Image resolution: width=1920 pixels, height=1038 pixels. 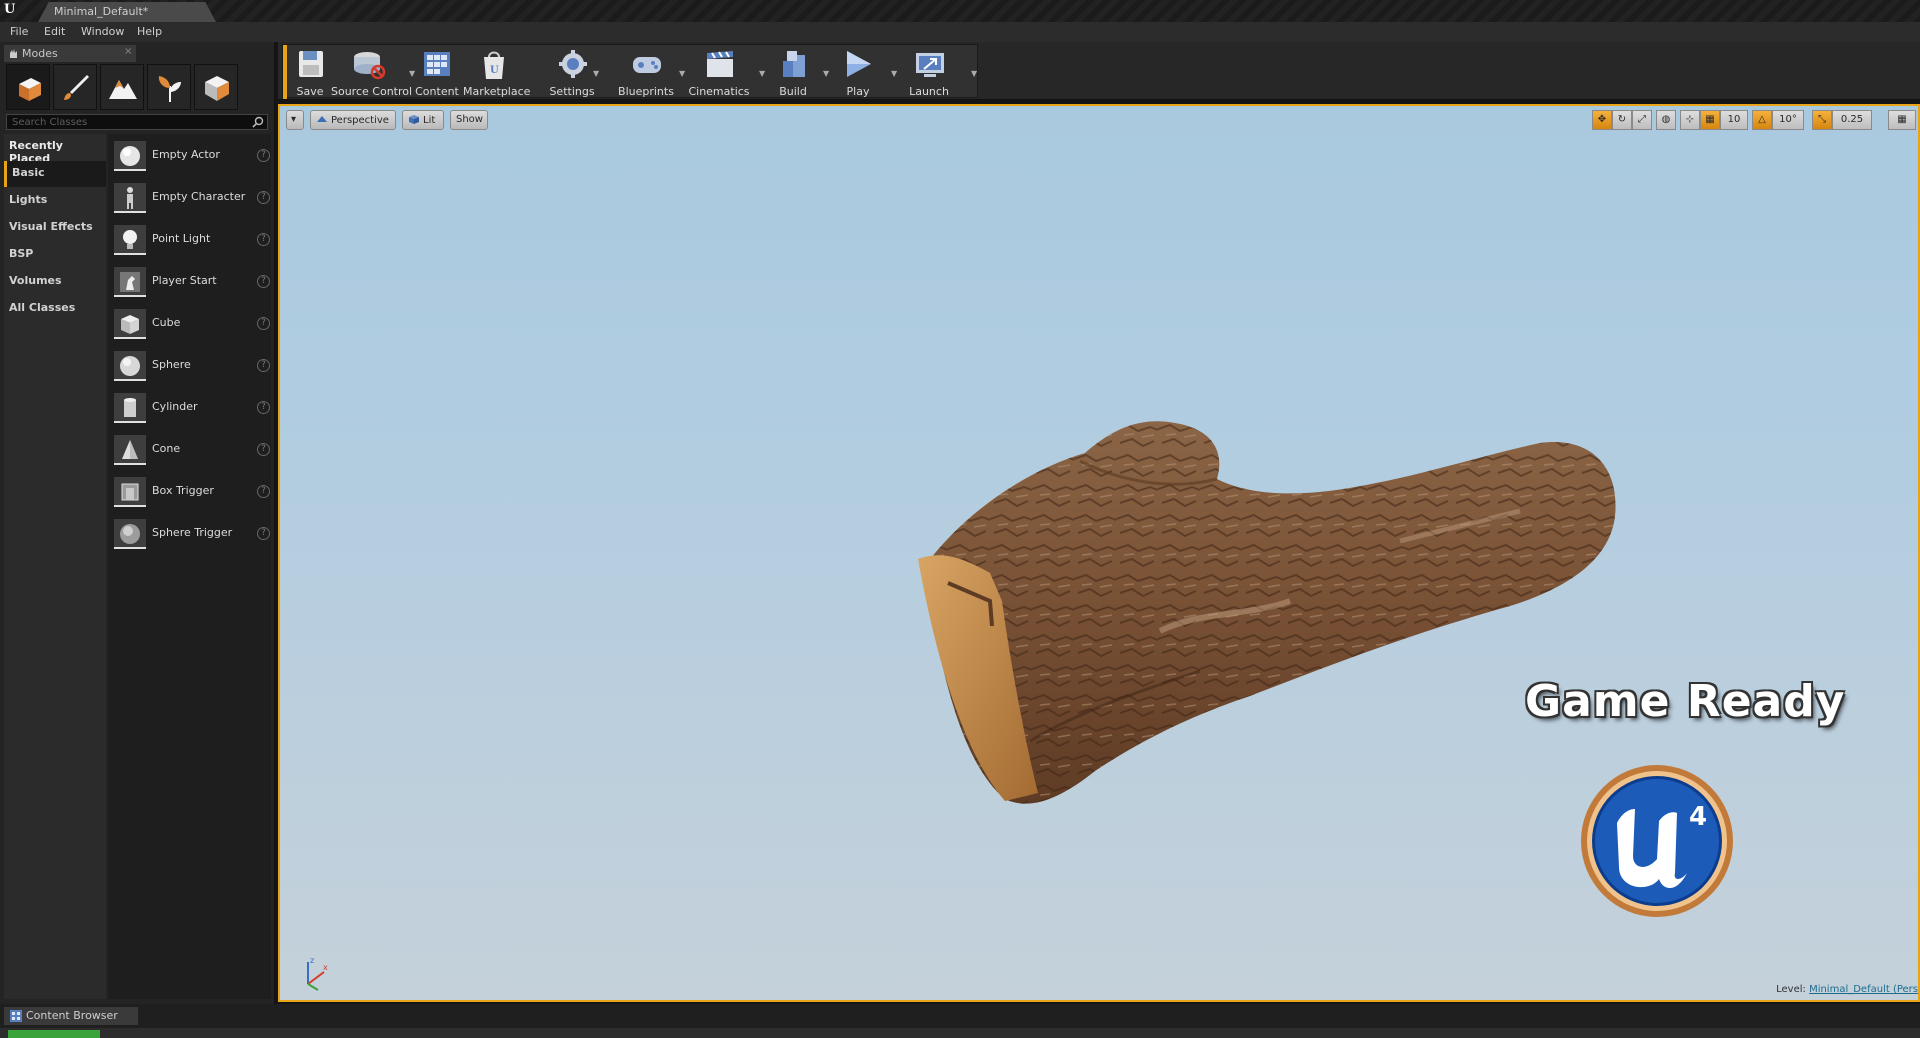 What do you see at coordinates (647, 65) in the screenshot?
I see `blueprints-icon` at bounding box center [647, 65].